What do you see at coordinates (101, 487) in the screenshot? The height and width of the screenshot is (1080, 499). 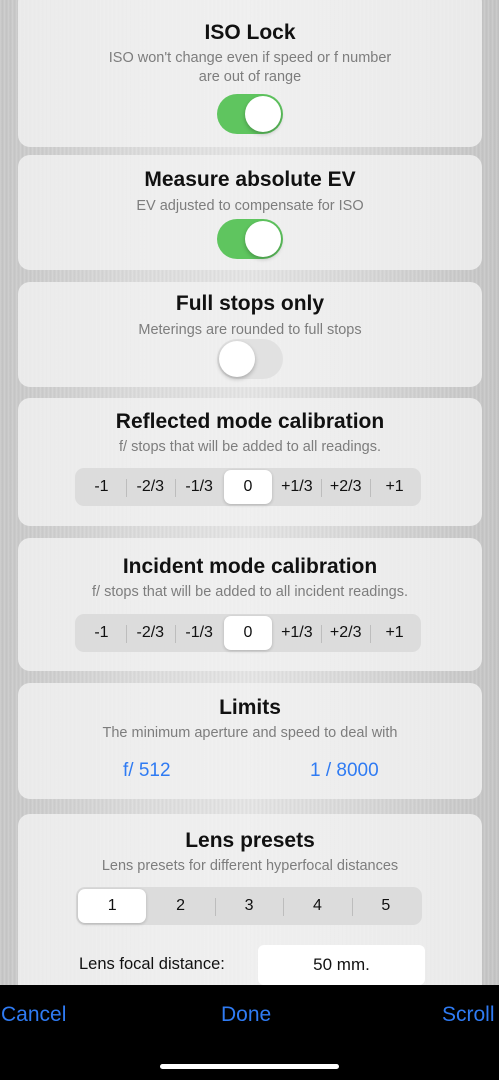 I see `reflected-segment-option: -1` at bounding box center [101, 487].